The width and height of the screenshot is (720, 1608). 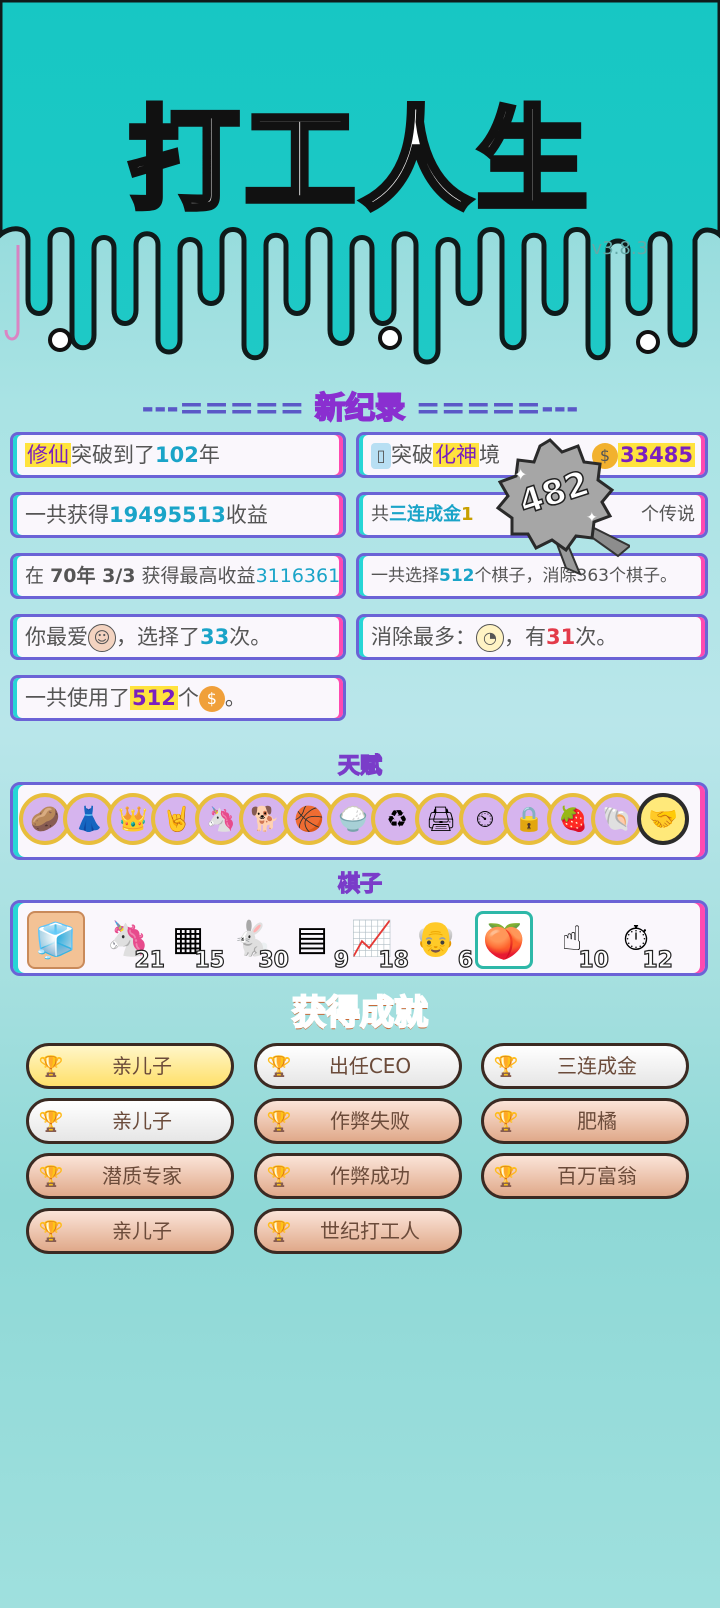 I want to click on talents-bar: 🥔 👗 👑 🤘 🦄 🐕 🏀 🍚 ♻ 🖨 ⏲ 🔒 🍓 🐚 🤝, so click(x=359, y=821).